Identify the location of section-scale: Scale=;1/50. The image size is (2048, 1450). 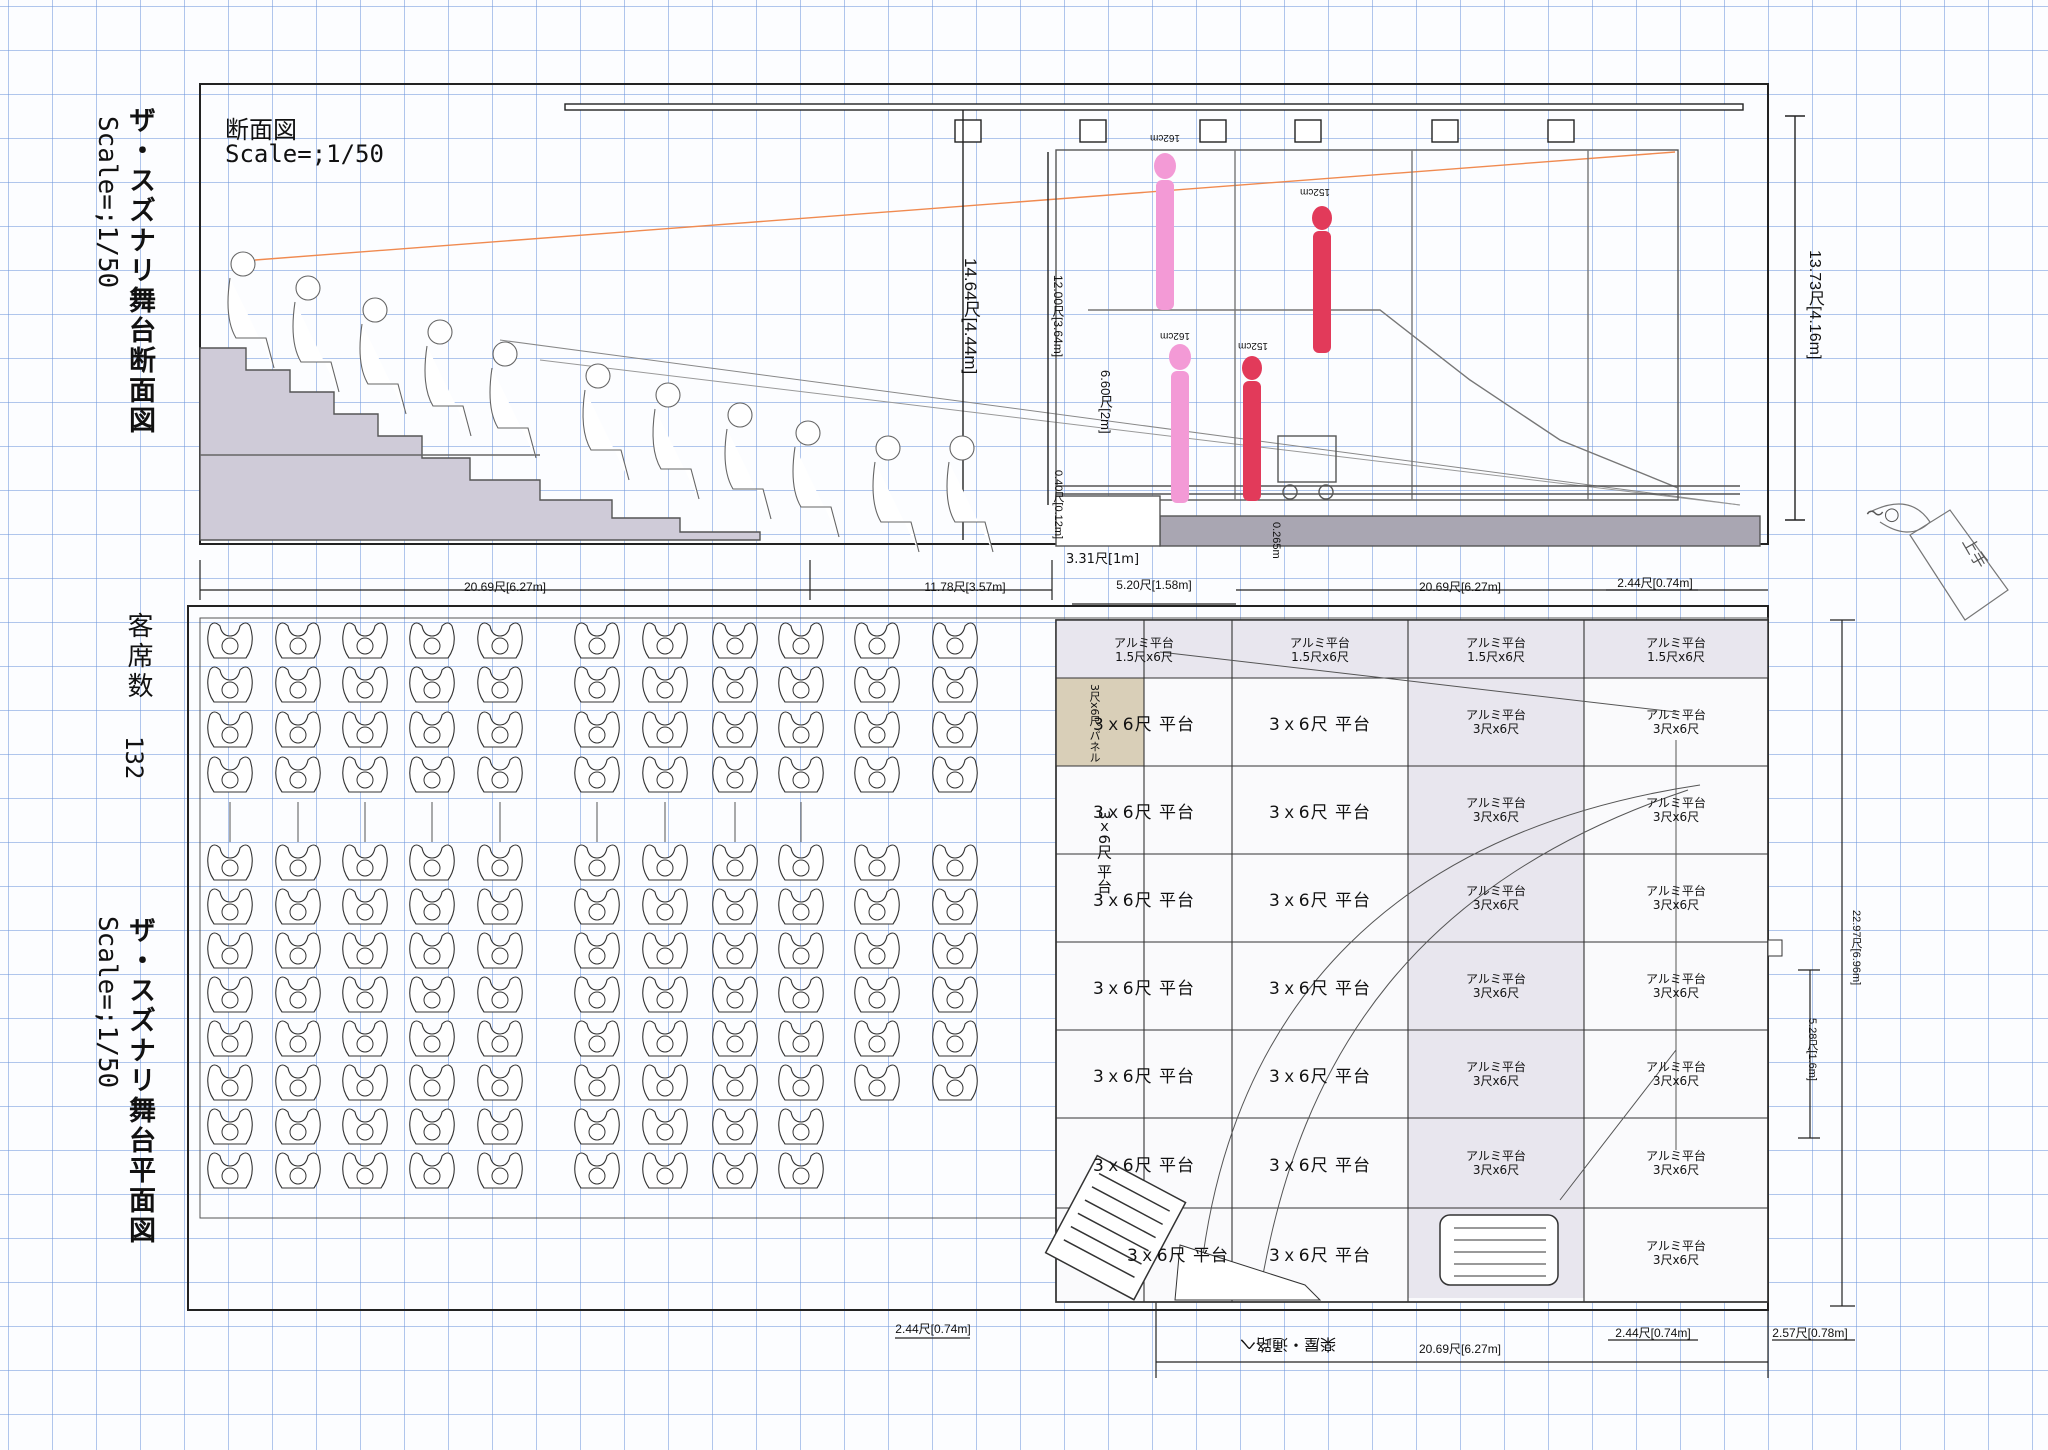
(107, 202).